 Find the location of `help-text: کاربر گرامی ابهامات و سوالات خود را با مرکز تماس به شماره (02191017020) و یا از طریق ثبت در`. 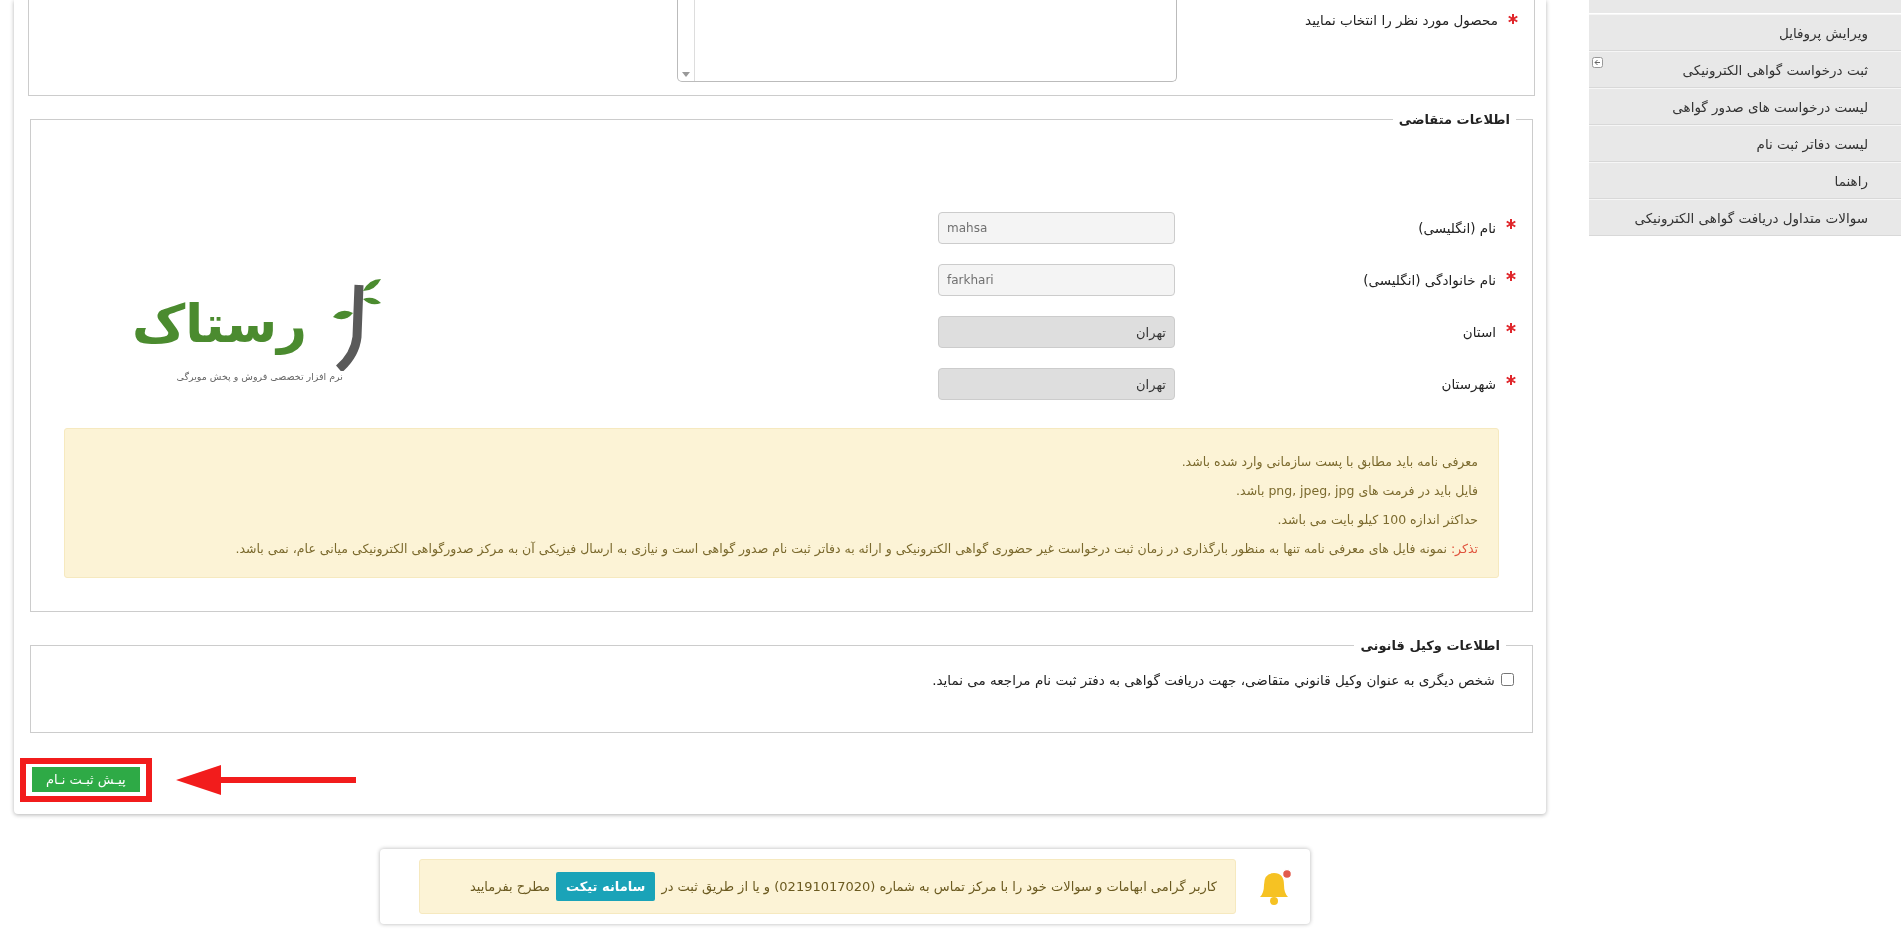

help-text: کاربر گرامی ابهامات و سوالات خود را با مرکز تماس به شماره (02191017020) و یا از طریق ثبت در is located at coordinates (939, 886).